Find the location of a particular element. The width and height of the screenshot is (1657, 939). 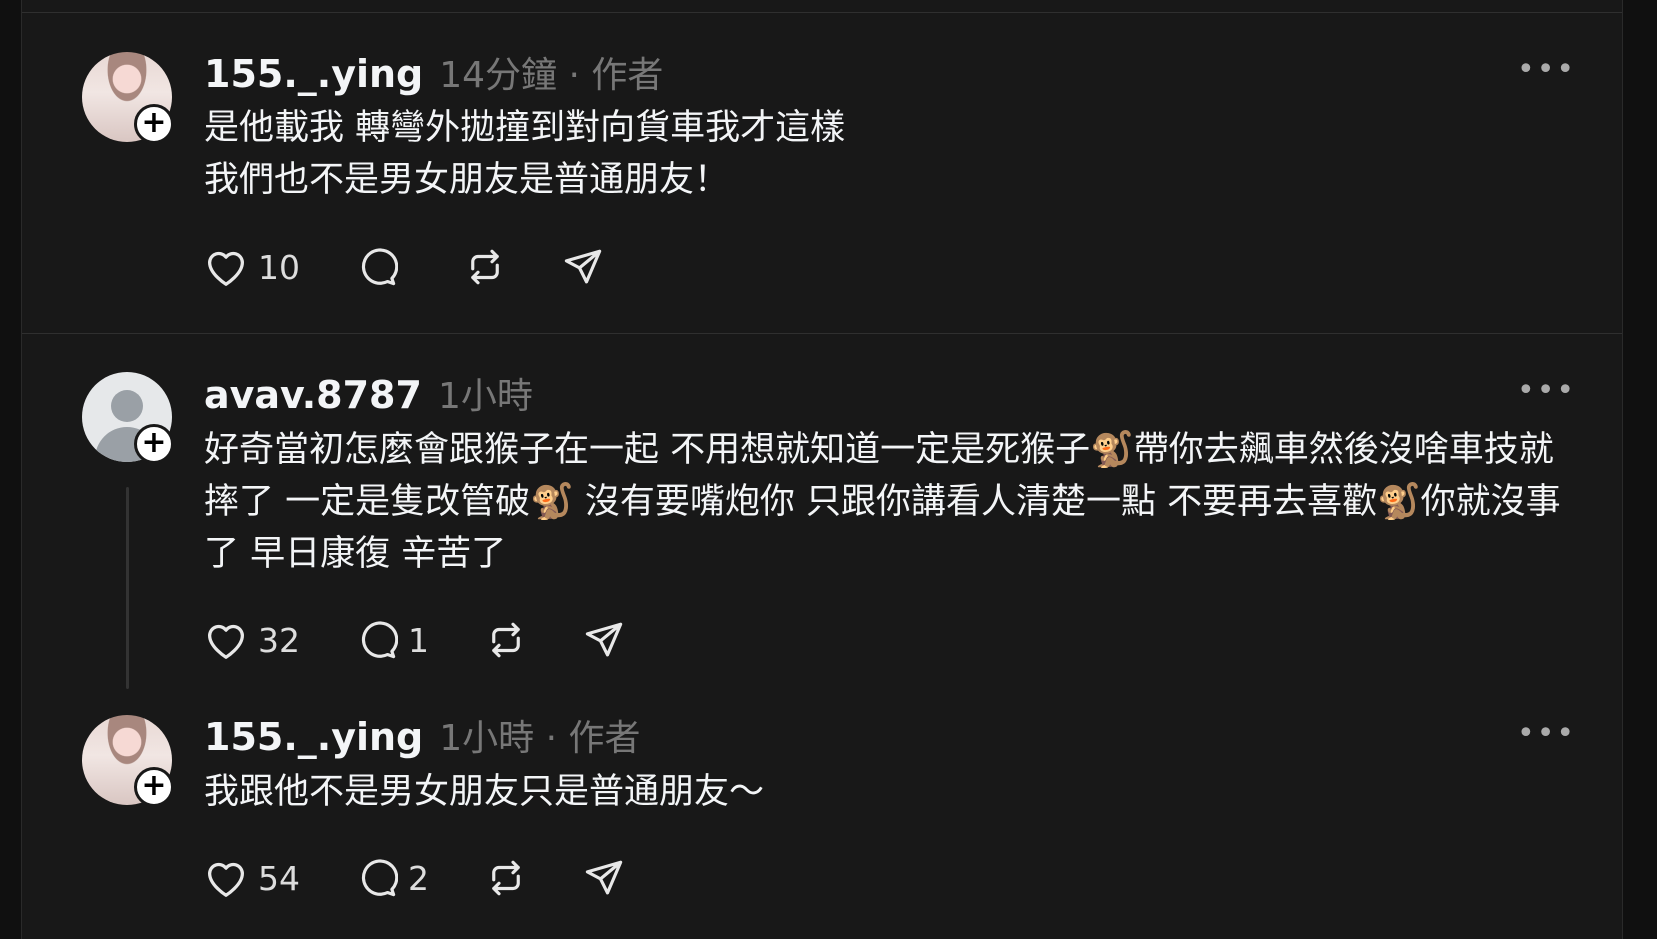

post-meta: 14分鐘 · 作者 is located at coordinates (551, 72).